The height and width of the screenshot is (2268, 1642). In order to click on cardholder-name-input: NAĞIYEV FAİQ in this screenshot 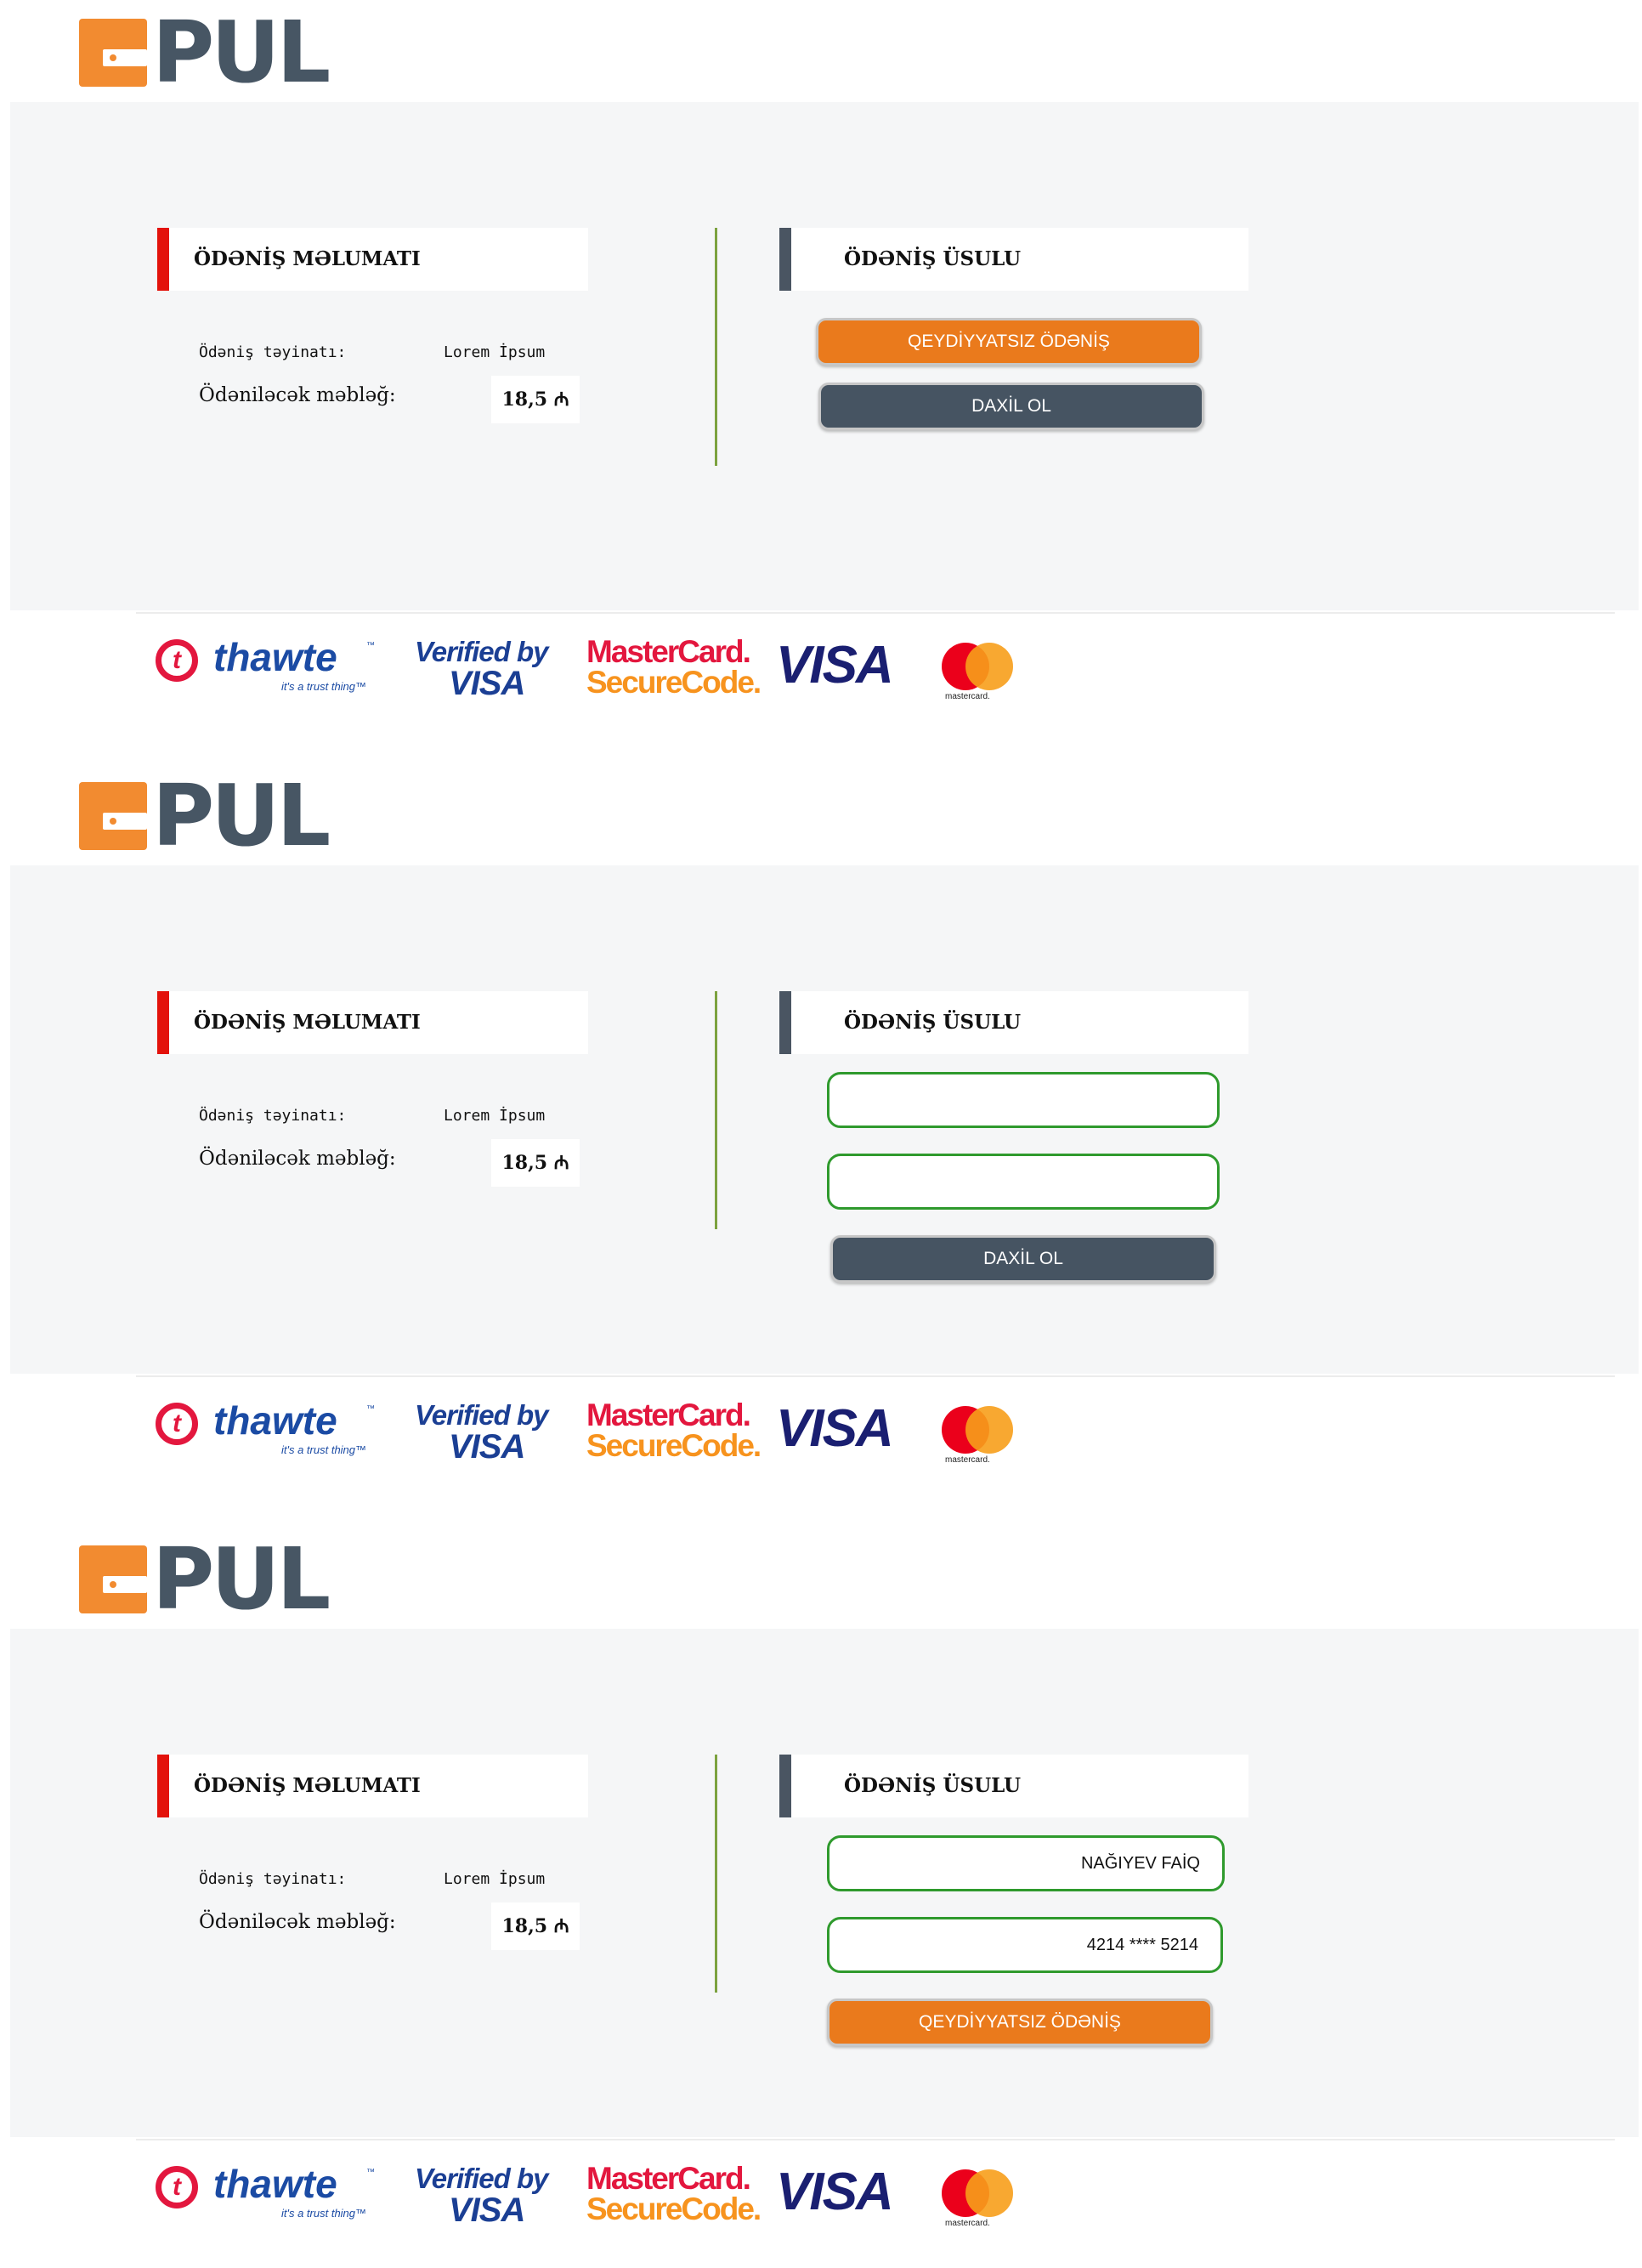, I will do `click(1026, 1863)`.